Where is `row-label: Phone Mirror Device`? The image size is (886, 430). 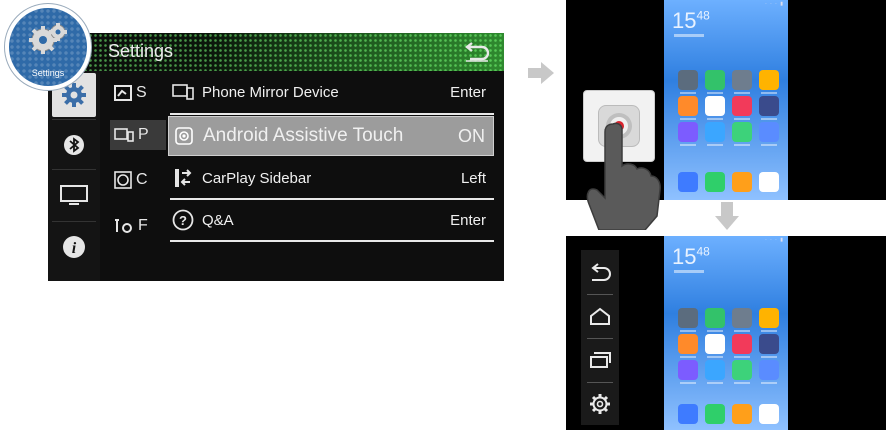
row-label: Phone Mirror Device is located at coordinates (270, 92).